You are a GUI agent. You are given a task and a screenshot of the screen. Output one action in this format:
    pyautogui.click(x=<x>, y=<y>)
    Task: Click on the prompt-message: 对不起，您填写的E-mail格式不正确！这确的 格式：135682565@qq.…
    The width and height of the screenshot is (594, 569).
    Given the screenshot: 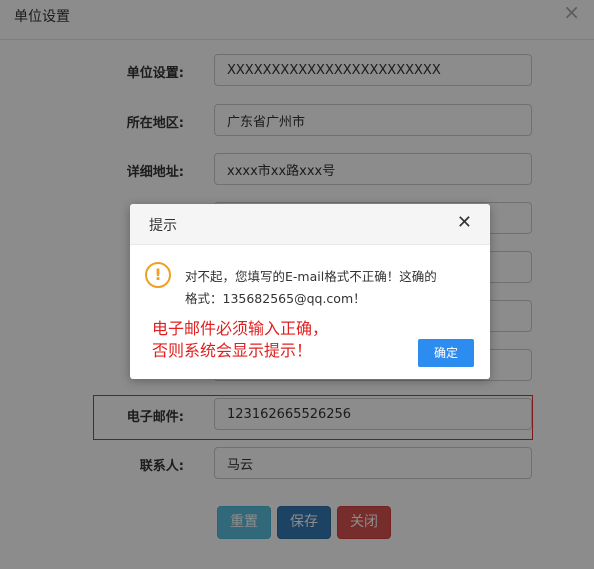 What is the action you would take?
    pyautogui.click(x=331, y=288)
    